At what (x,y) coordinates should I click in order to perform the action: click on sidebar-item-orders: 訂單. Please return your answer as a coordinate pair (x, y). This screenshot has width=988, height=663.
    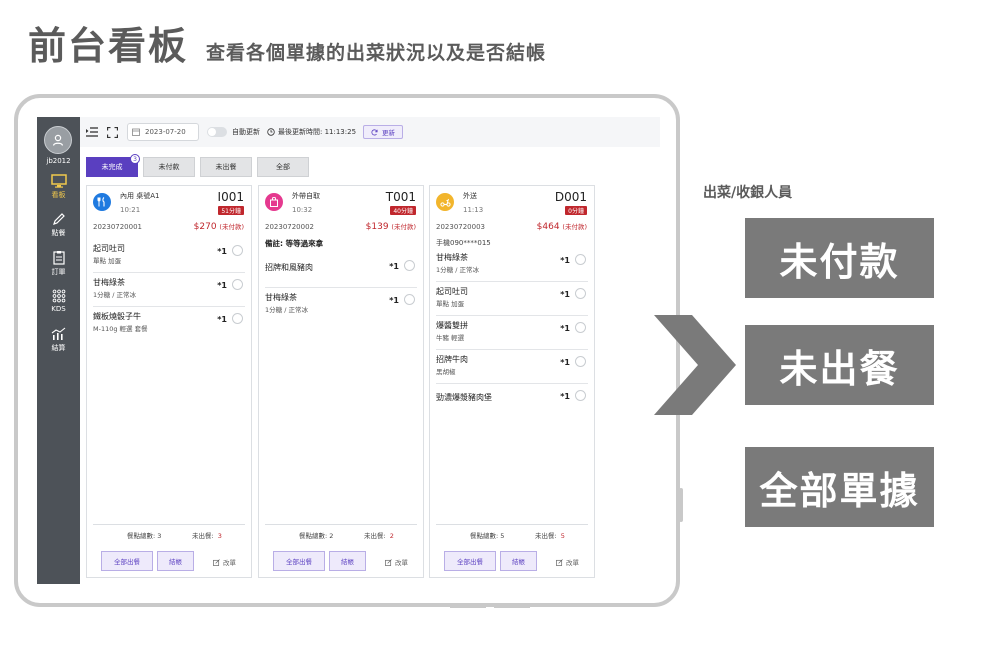
    Looking at the image, I should click on (58, 269).